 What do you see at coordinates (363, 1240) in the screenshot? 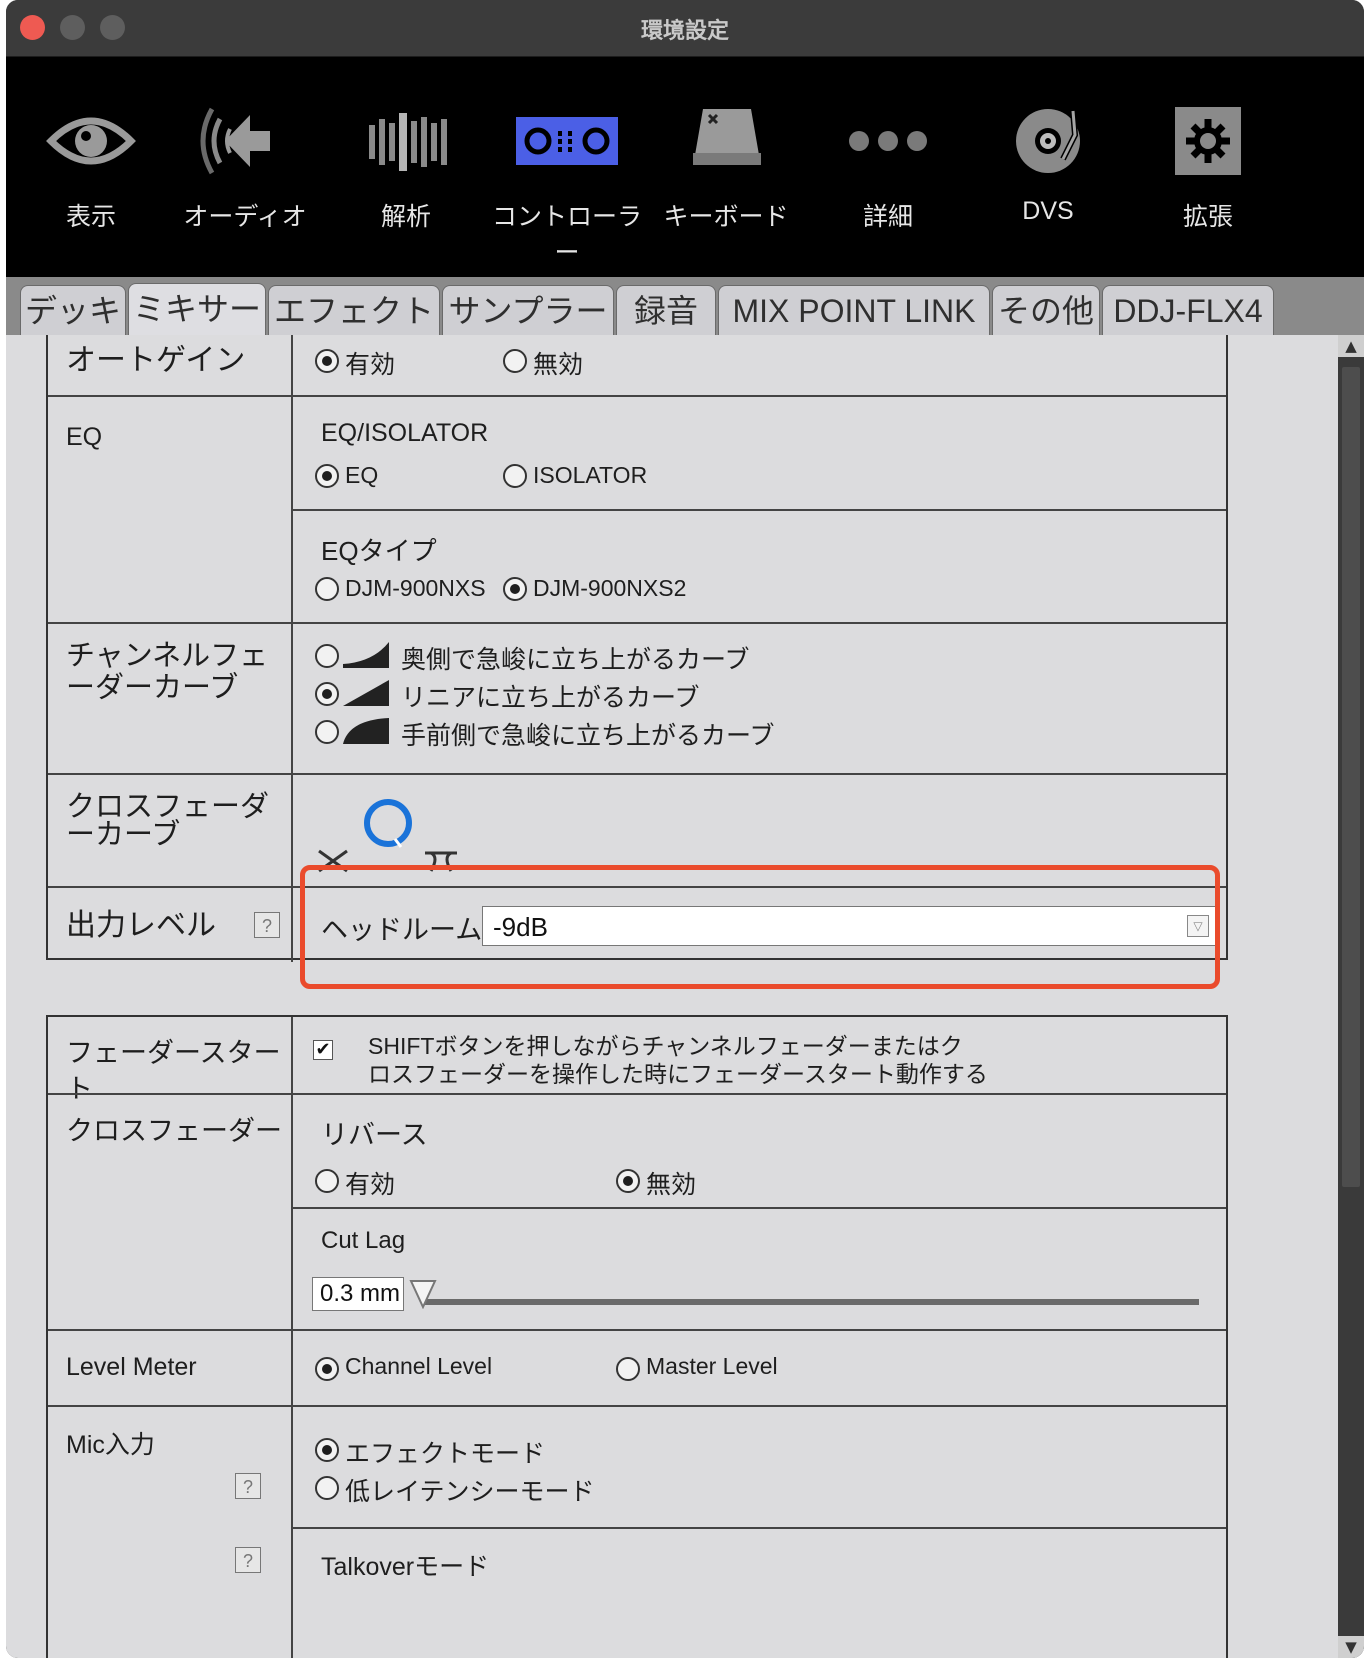
I see `cut-lag-title: Cut Lag` at bounding box center [363, 1240].